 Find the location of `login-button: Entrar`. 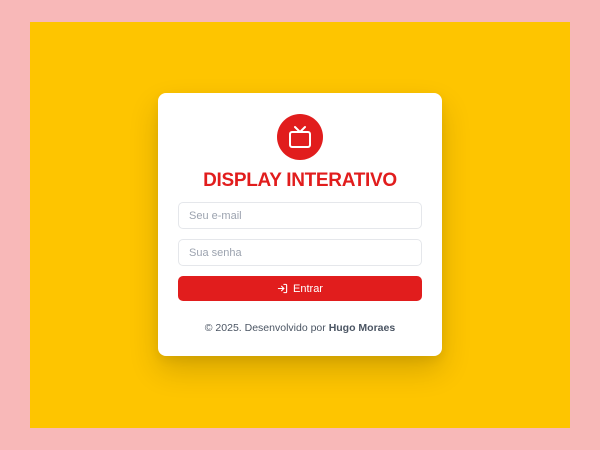

login-button: Entrar is located at coordinates (300, 288).